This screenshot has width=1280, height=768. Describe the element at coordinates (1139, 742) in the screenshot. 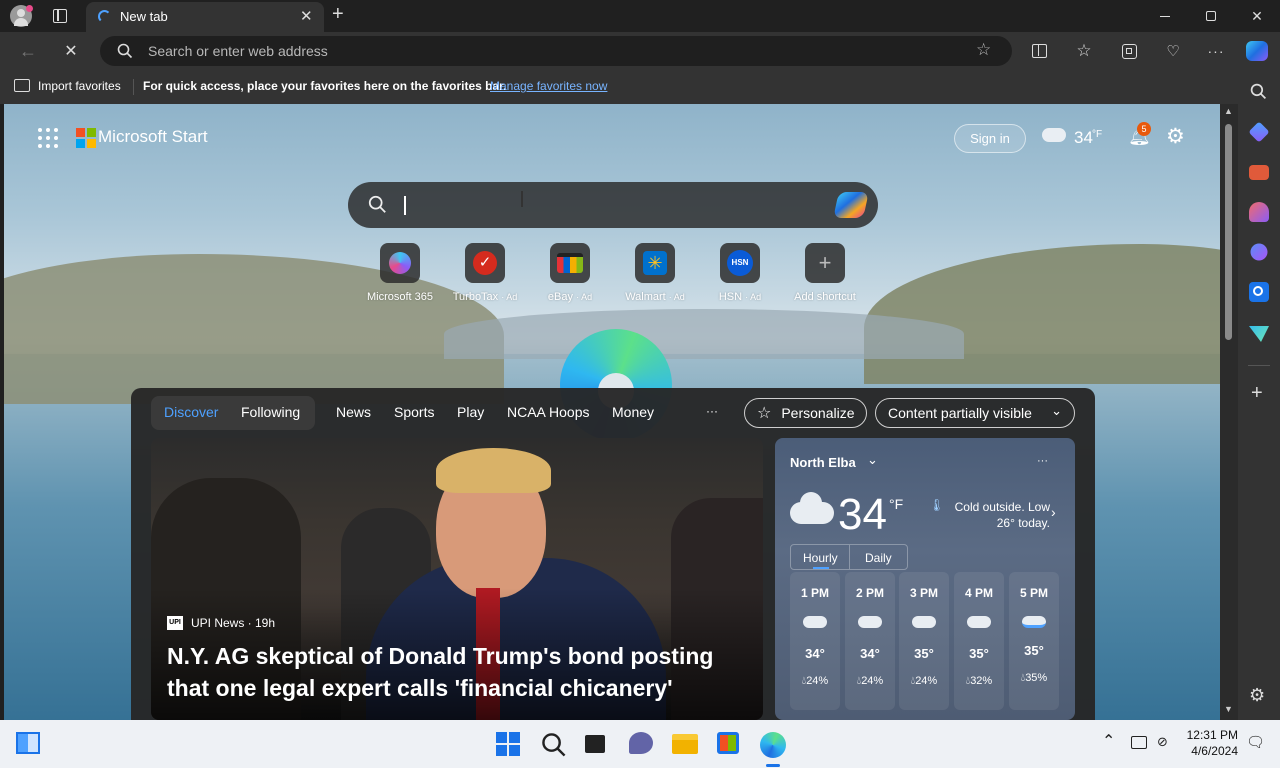

I see `network-icon` at that location.